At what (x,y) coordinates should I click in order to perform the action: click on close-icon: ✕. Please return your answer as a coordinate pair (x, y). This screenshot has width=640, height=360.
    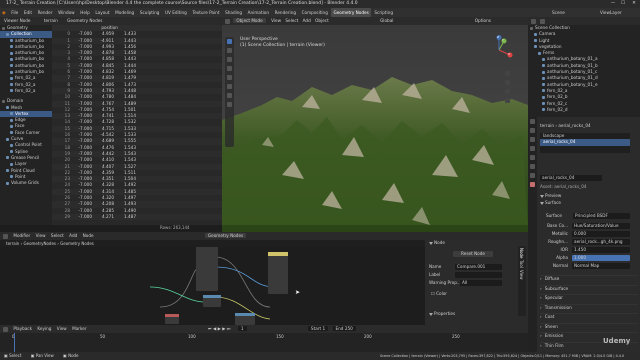
    Looking at the image, I should click on (634, 4).